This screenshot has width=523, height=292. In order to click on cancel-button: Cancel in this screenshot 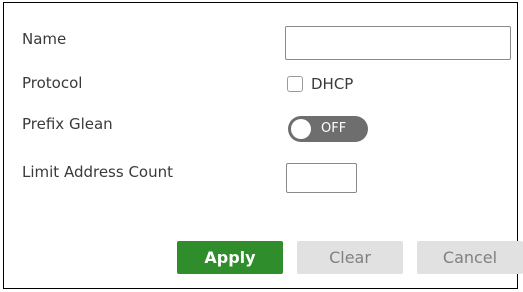, I will do `click(470, 257)`.